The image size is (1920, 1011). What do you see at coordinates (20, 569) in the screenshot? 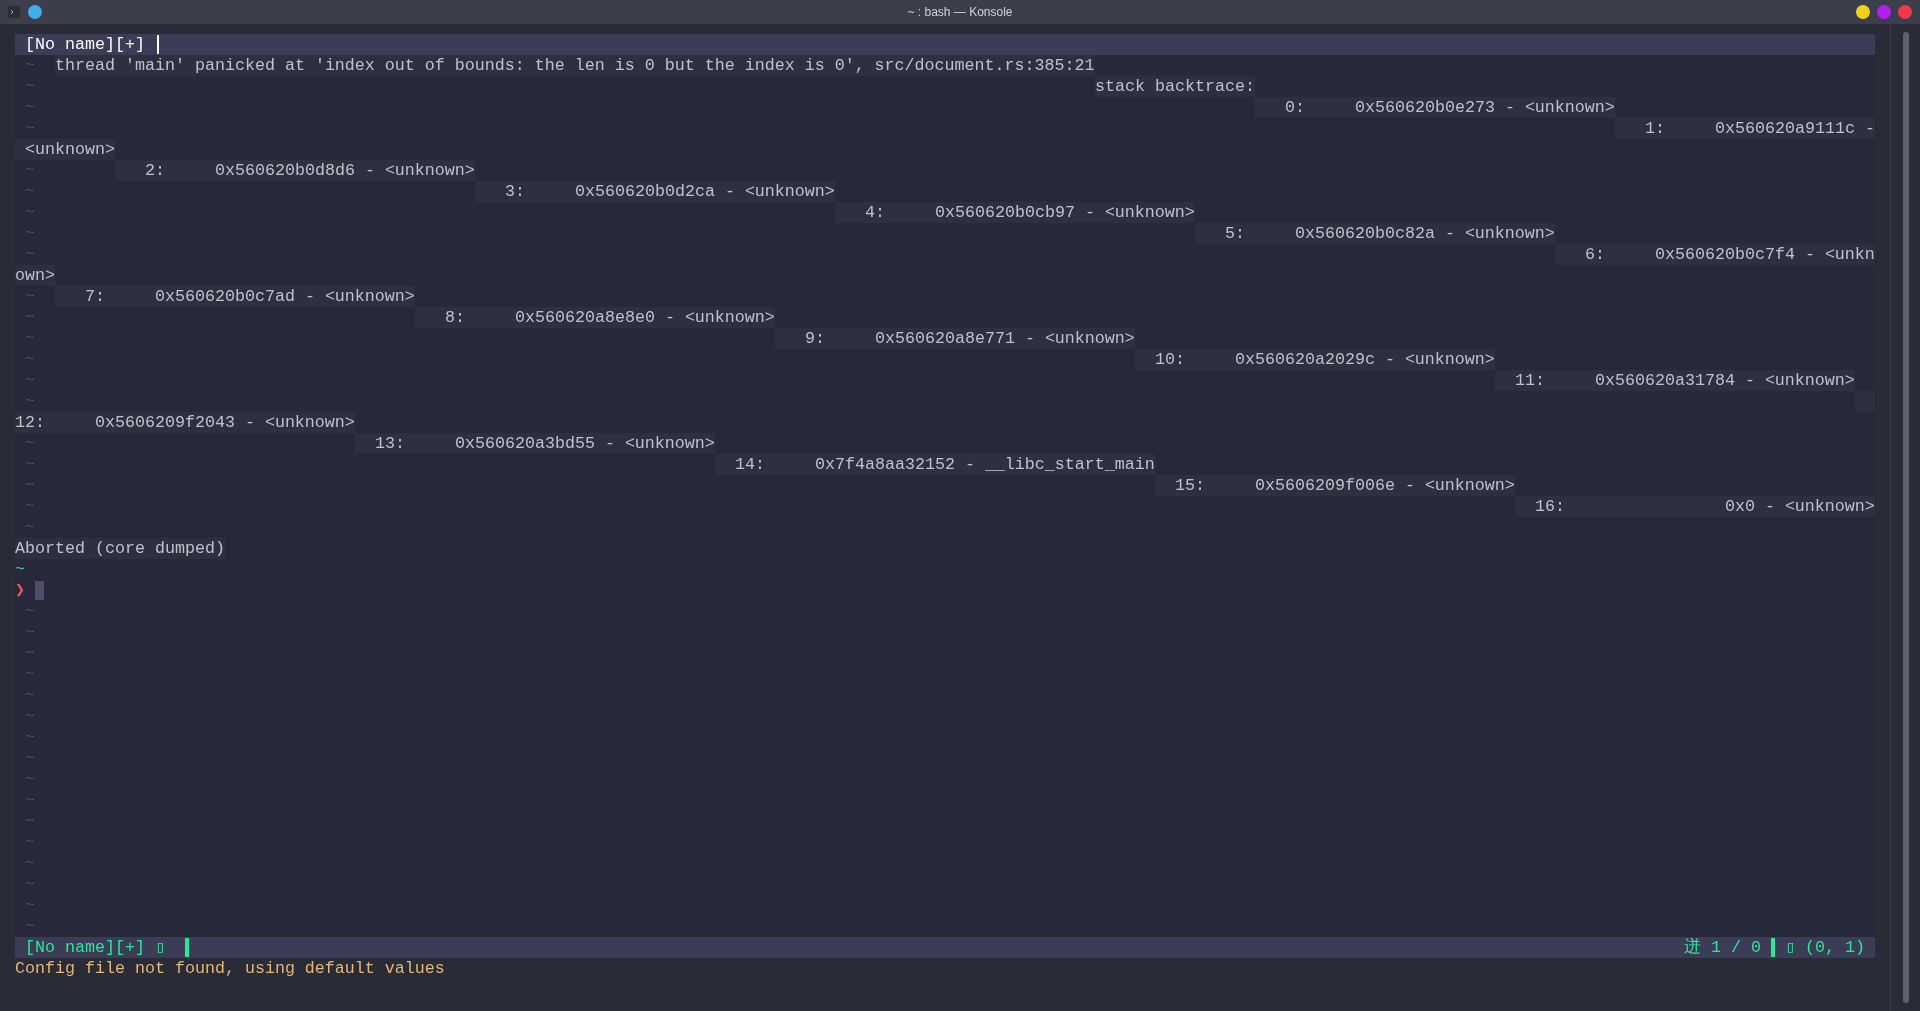
I see `prompt-directory: ~` at bounding box center [20, 569].